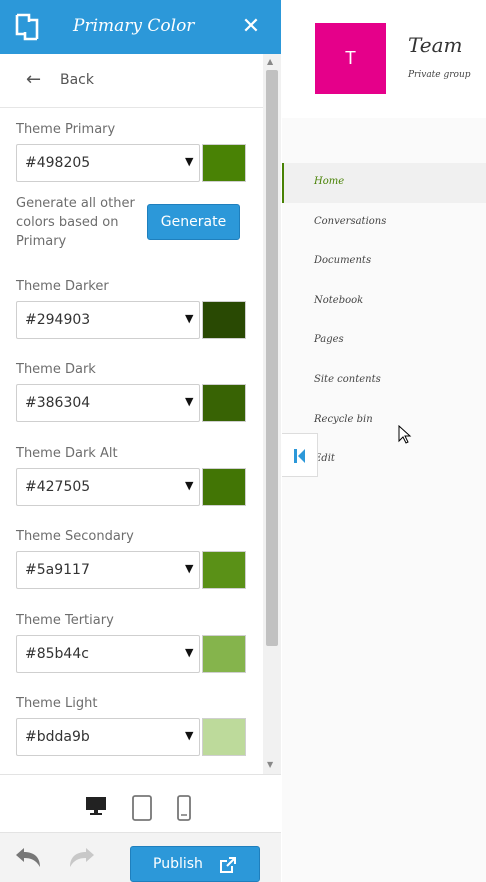 The width and height of the screenshot is (486, 882). I want to click on field-theme-tertiary: Theme Tertiary #85b44c ▼, so click(131, 643).